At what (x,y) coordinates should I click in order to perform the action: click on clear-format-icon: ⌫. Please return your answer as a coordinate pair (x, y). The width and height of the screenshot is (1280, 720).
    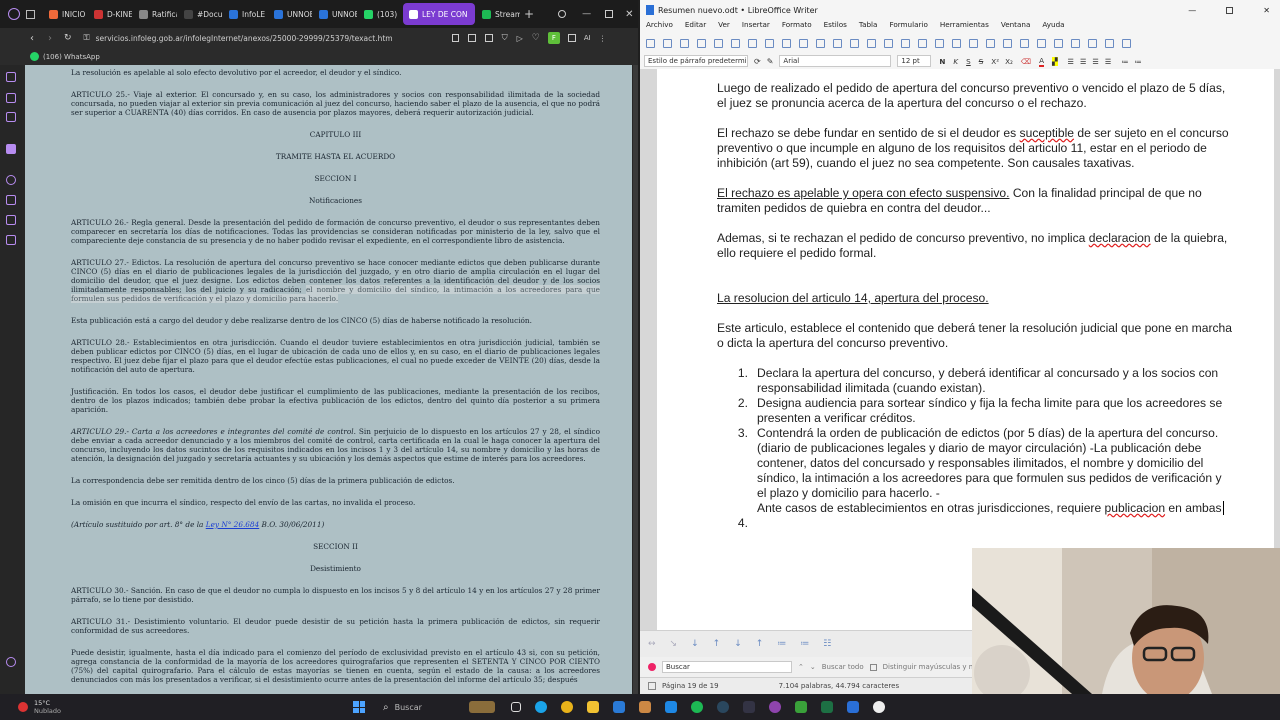
    Looking at the image, I should click on (1026, 61).